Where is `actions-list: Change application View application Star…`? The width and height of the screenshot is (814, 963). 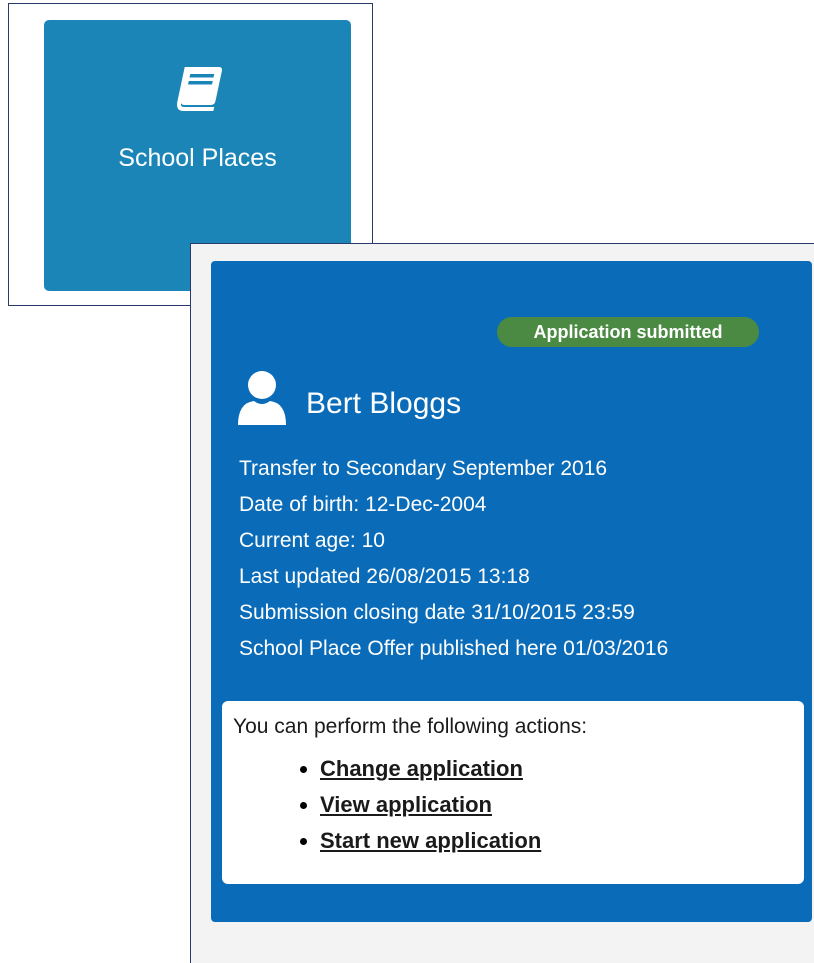
actions-list: Change application View application Star… is located at coordinates (415, 805).